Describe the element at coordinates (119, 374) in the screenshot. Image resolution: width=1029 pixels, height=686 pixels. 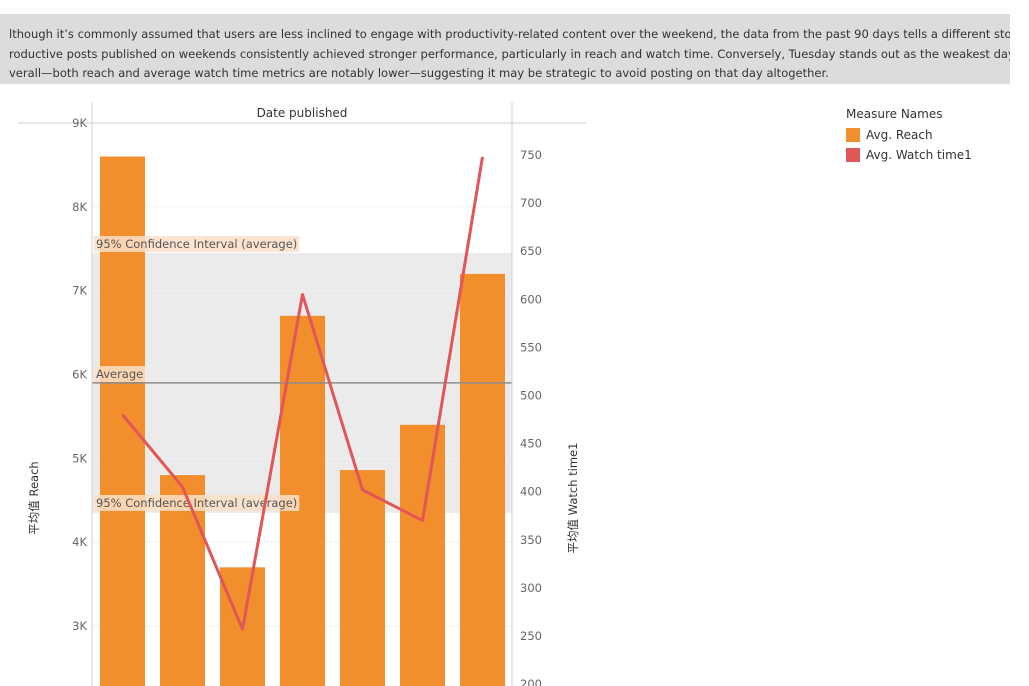
I see `average-label: Average` at that location.